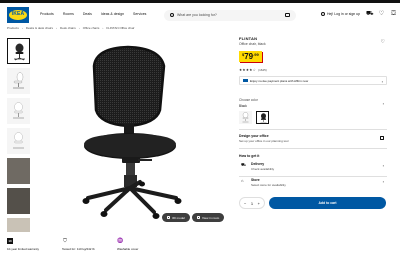 This screenshot has width=400, height=255. What do you see at coordinates (252, 44) in the screenshot?
I see `product-description: Office chair, black` at bounding box center [252, 44].